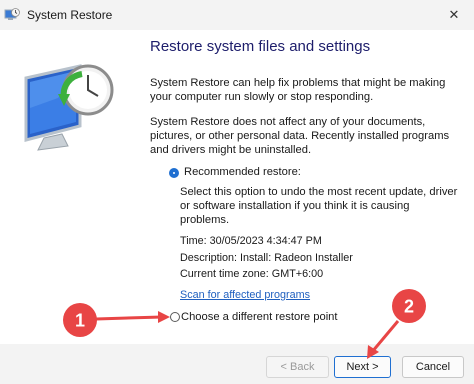  What do you see at coordinates (70, 15) in the screenshot?
I see `window-title: System Restore` at bounding box center [70, 15].